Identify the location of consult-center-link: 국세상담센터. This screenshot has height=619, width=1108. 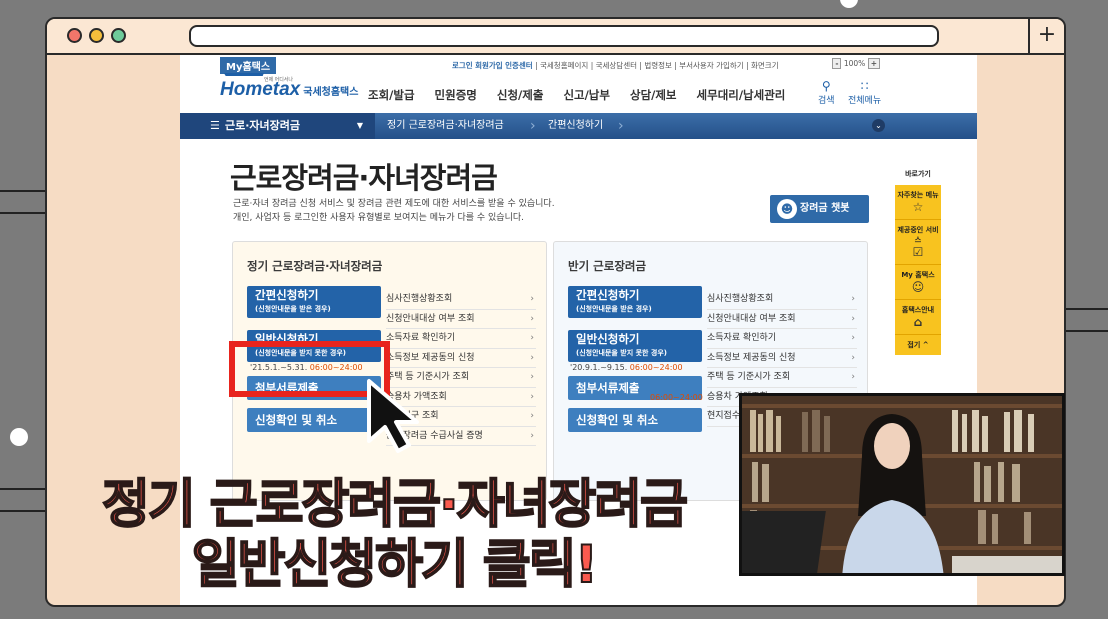
(616, 65).